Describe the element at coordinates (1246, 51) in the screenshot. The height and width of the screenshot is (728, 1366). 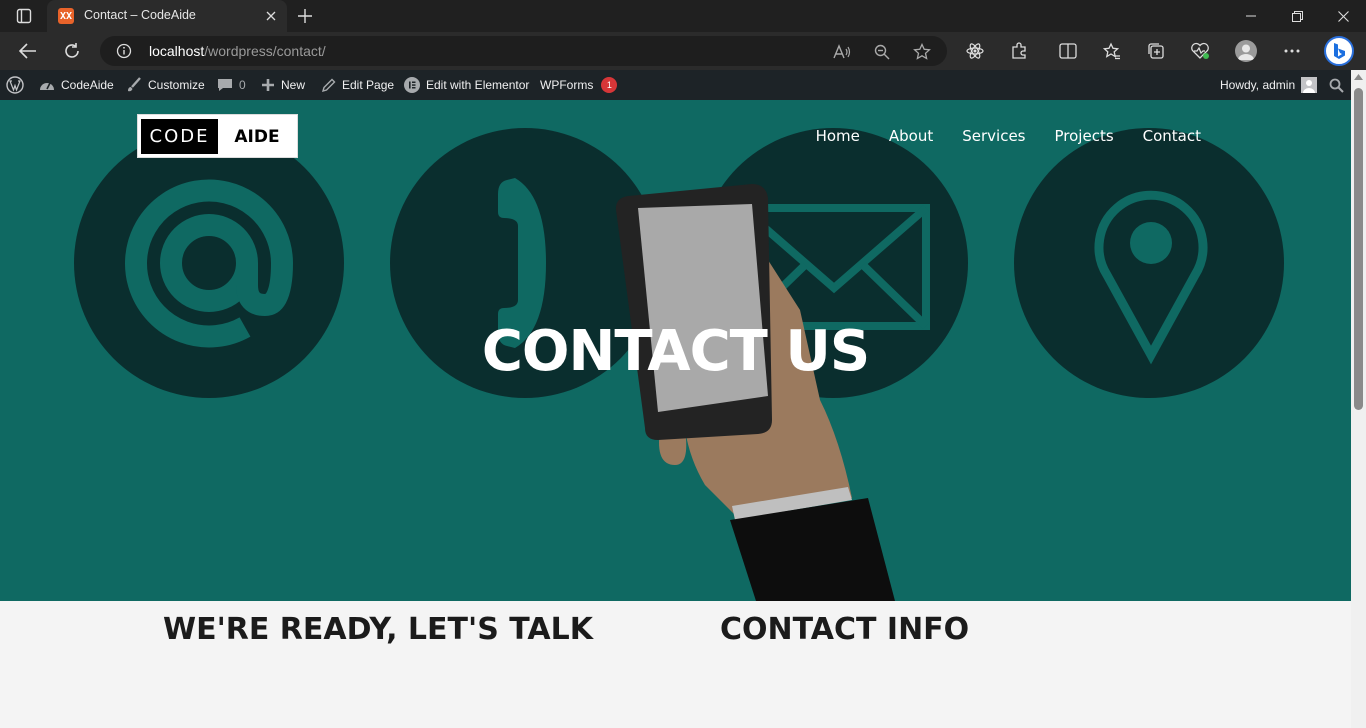
I see `profile-avatar` at that location.